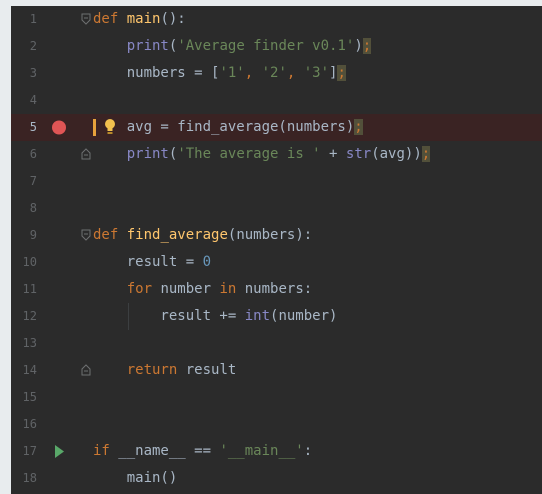 Image resolution: width=542 pixels, height=494 pixels. Describe the element at coordinates (276, 343) in the screenshot. I see `code-line-13: 13` at that location.